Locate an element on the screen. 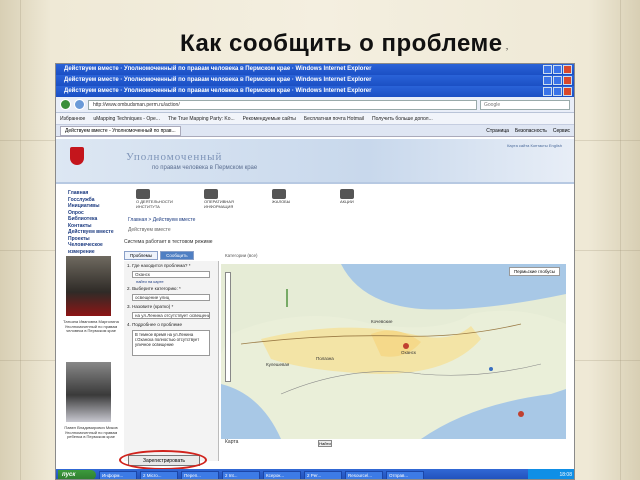  category-filter: Категории (все) is located at coordinates (241, 257).